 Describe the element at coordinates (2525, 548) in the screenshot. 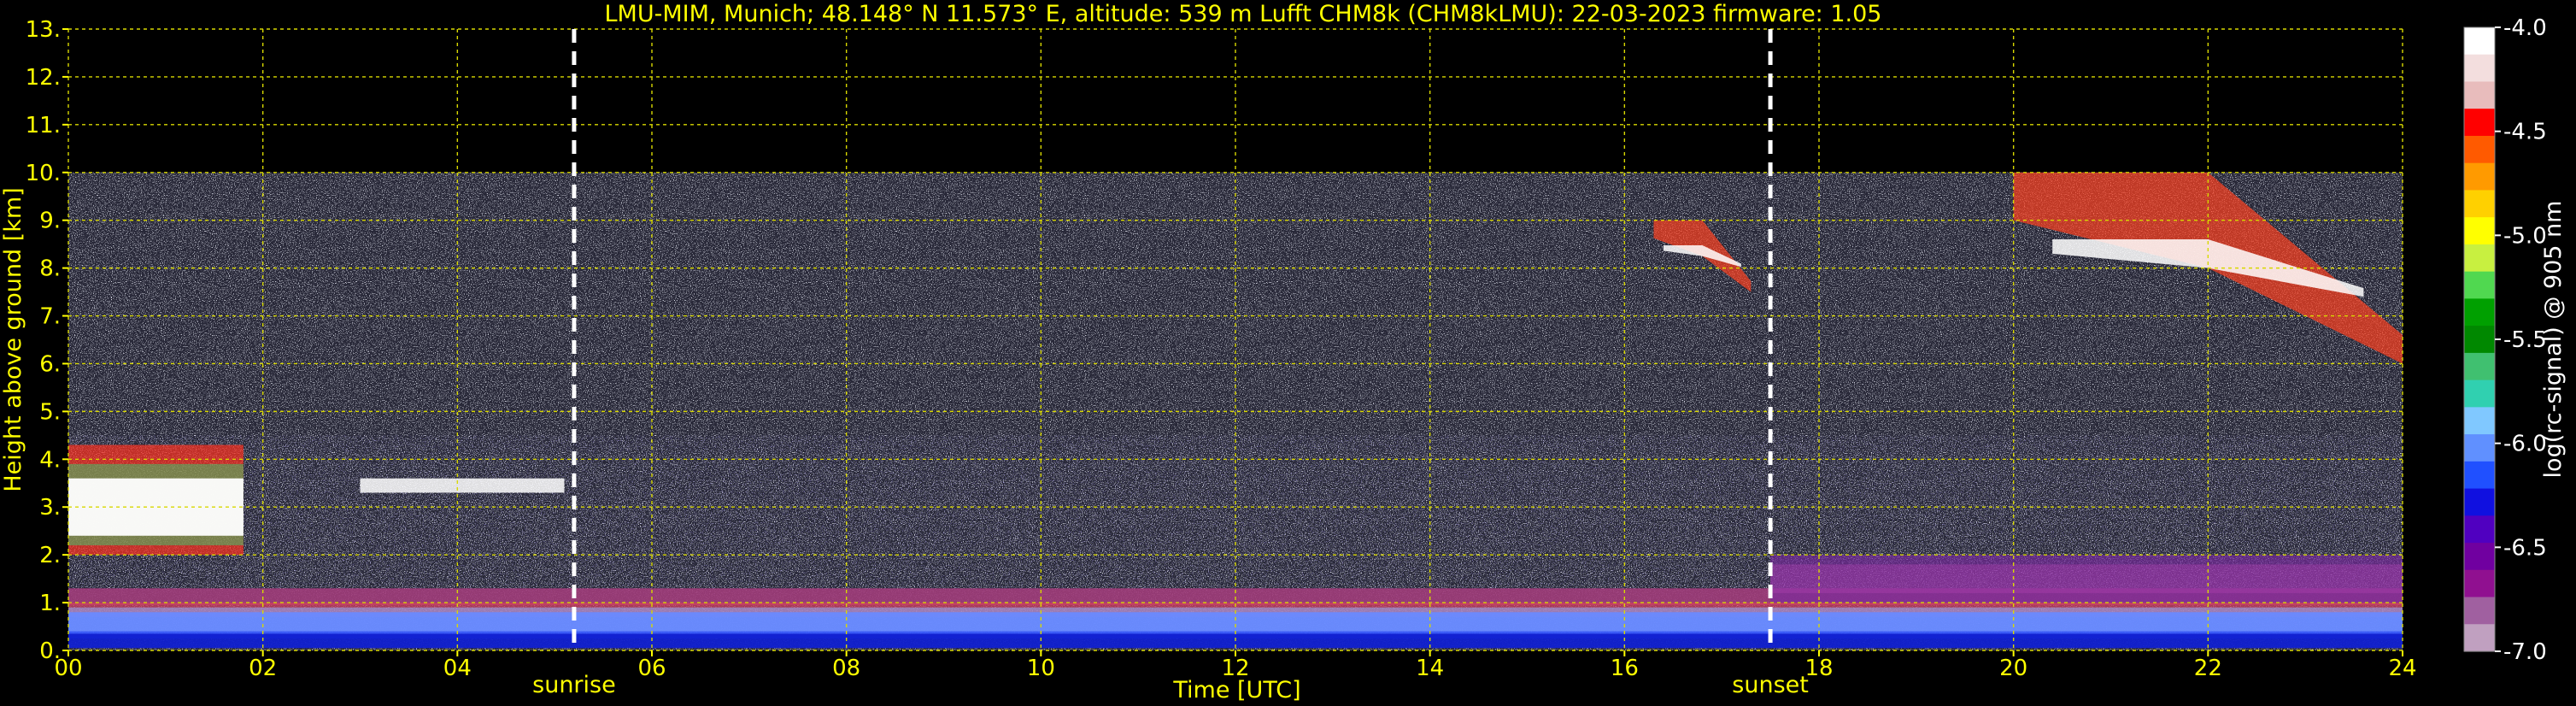

I see `colorbar-tick-label: -6.5` at that location.